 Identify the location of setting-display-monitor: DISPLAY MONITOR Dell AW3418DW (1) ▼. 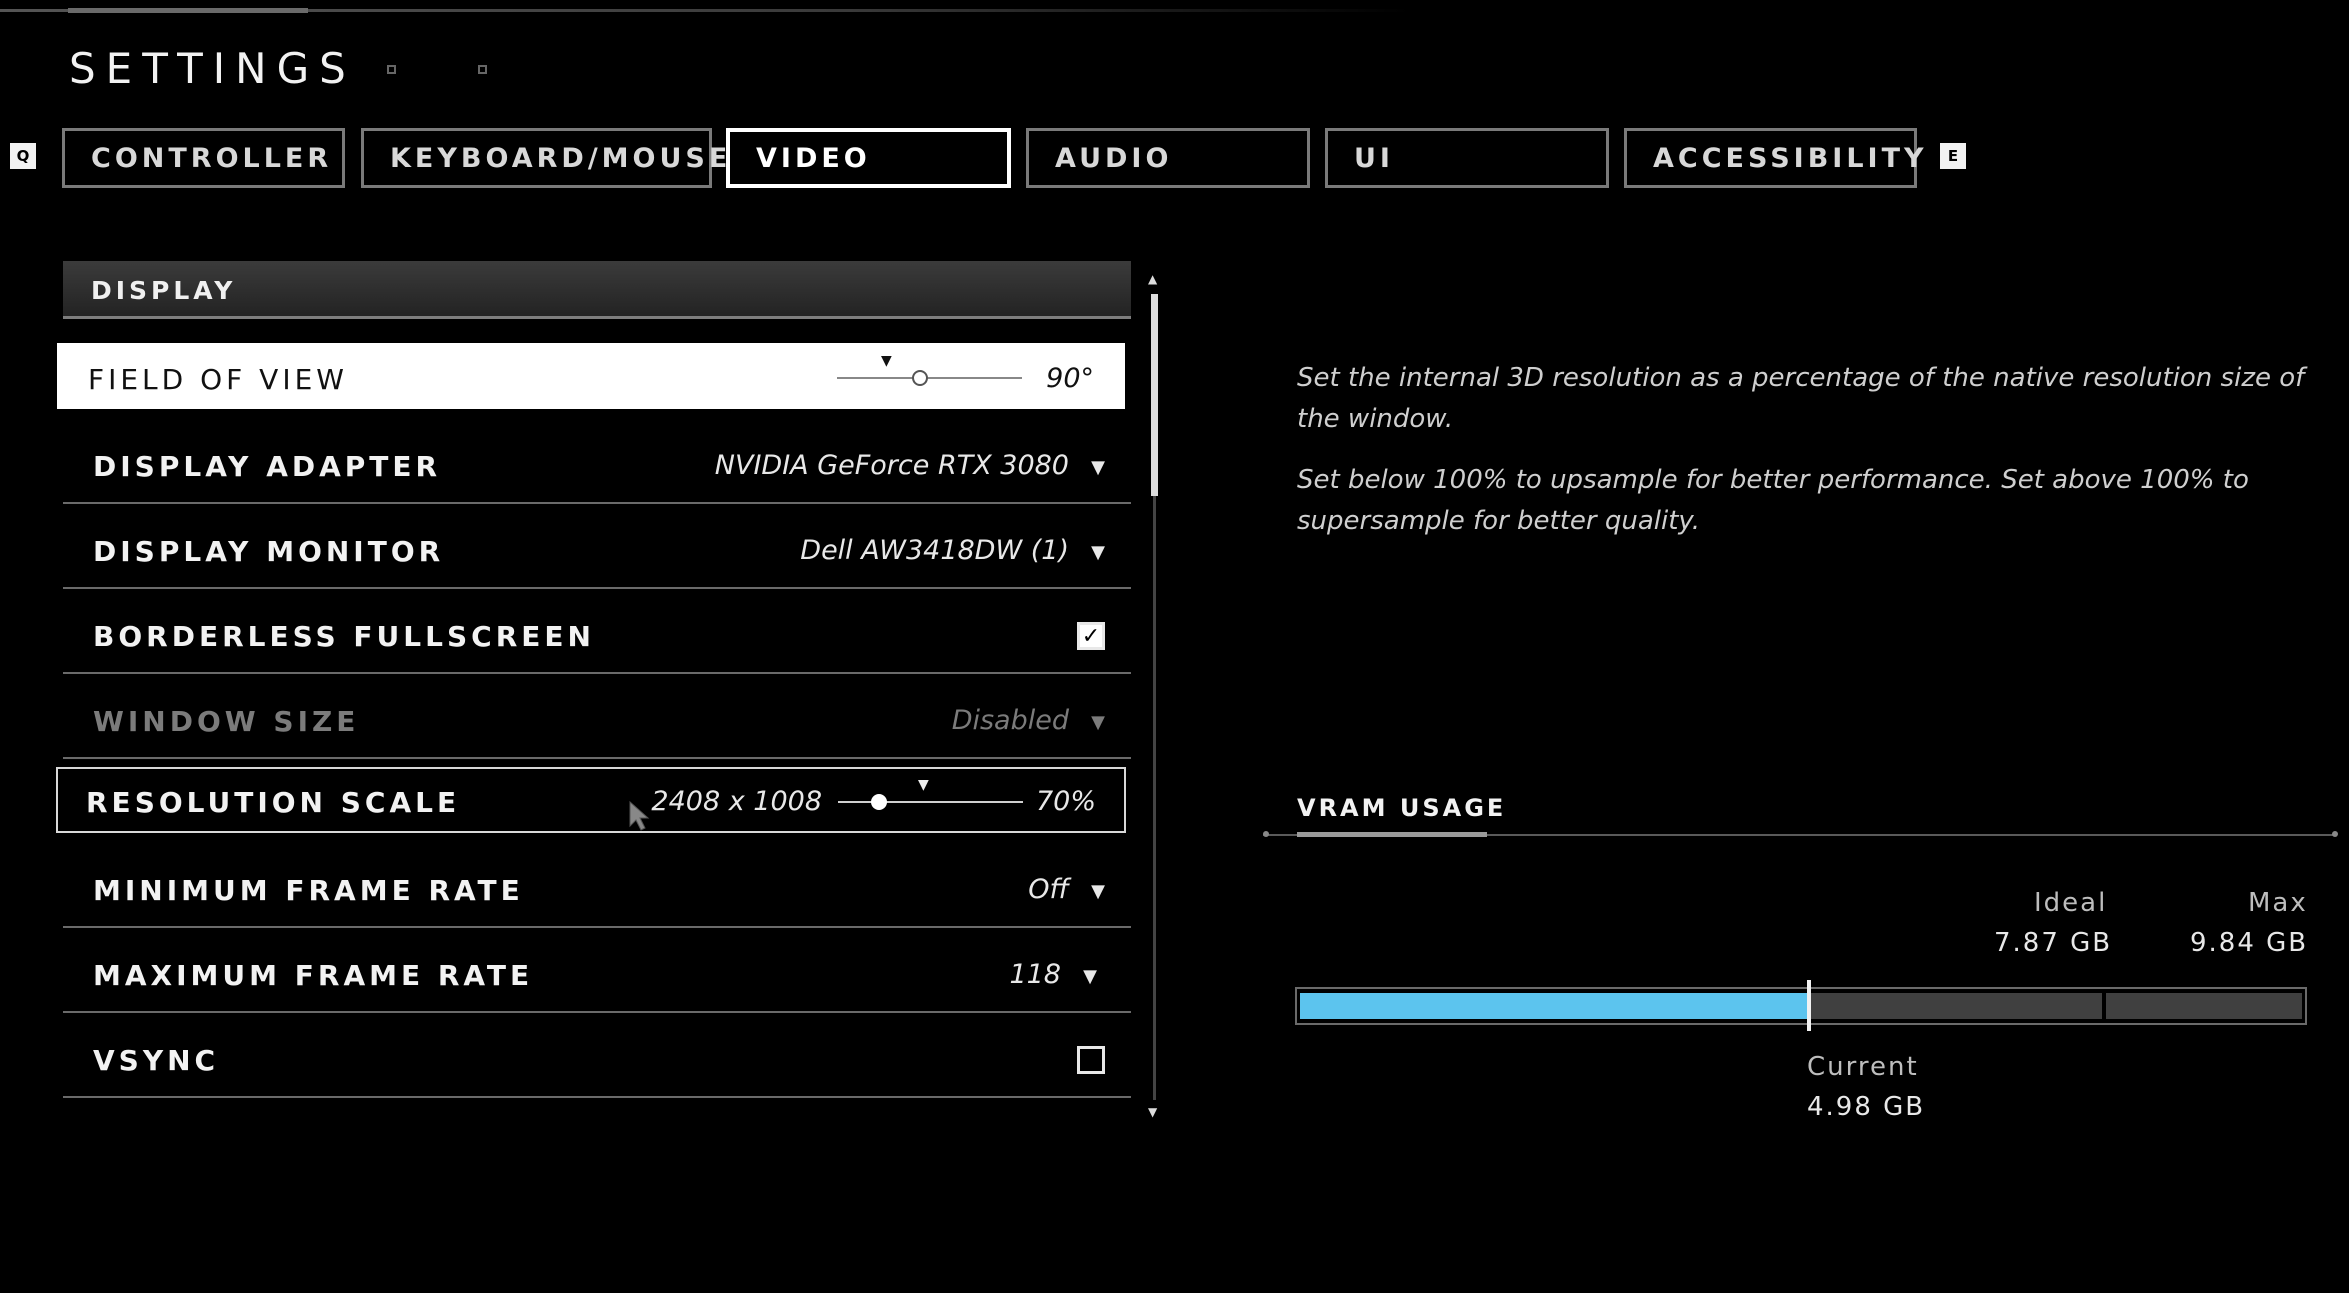
(597, 551).